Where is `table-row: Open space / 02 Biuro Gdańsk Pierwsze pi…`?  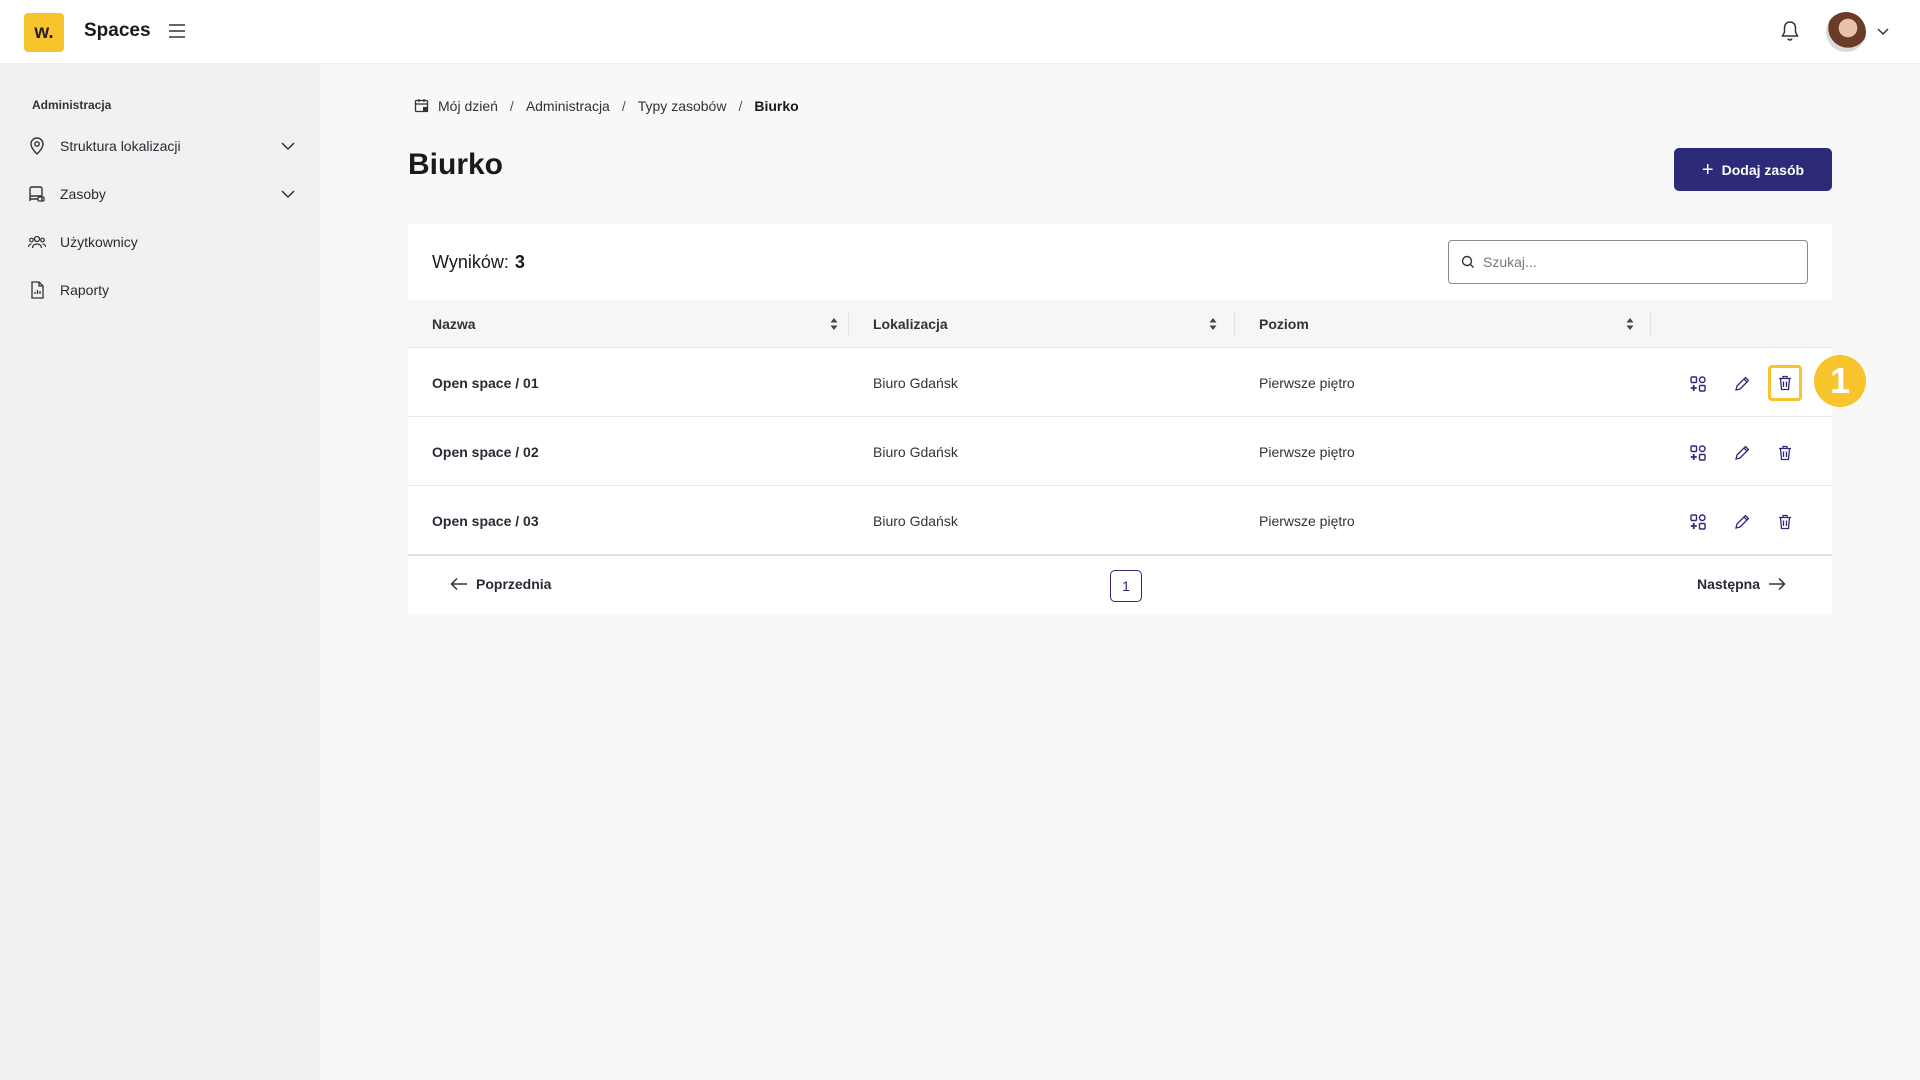
table-row: Open space / 02 Biuro Gdańsk Pierwsze pi… is located at coordinates (1120, 451).